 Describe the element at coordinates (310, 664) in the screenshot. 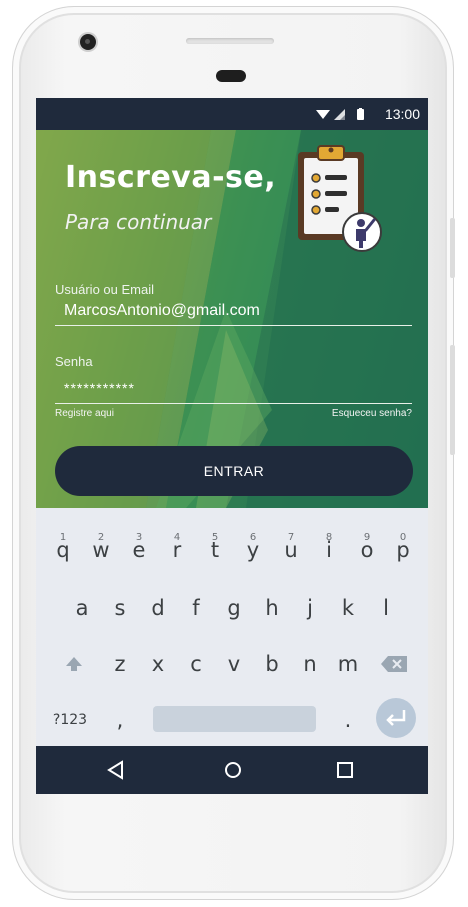

I see `key-n: n` at that location.